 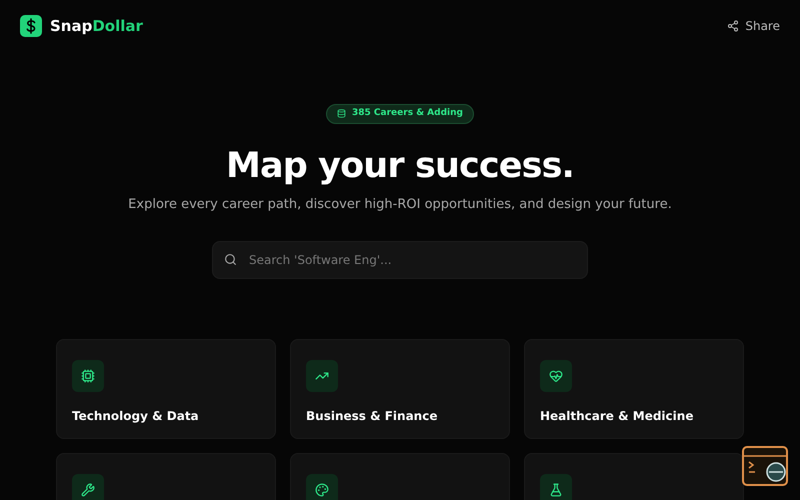 I want to click on heart-pulse-icon, so click(x=556, y=376).